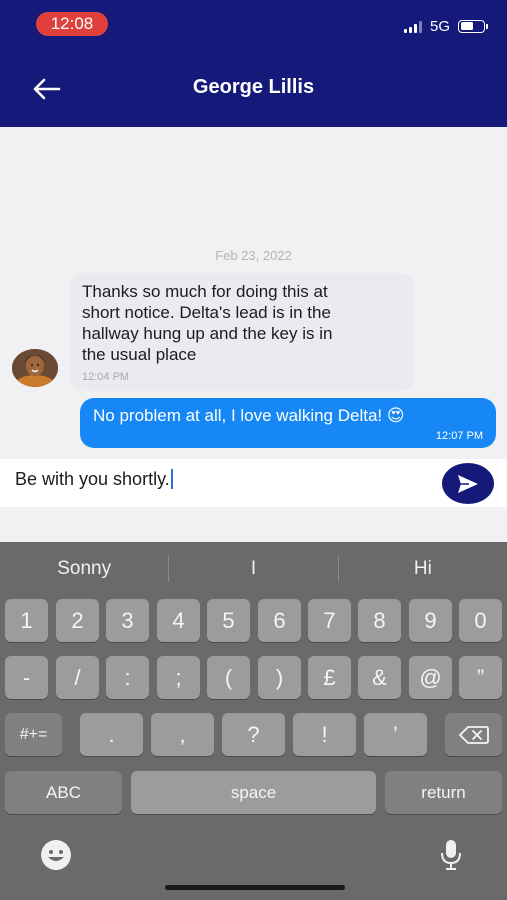  I want to click on key-3: 3, so click(127, 620).